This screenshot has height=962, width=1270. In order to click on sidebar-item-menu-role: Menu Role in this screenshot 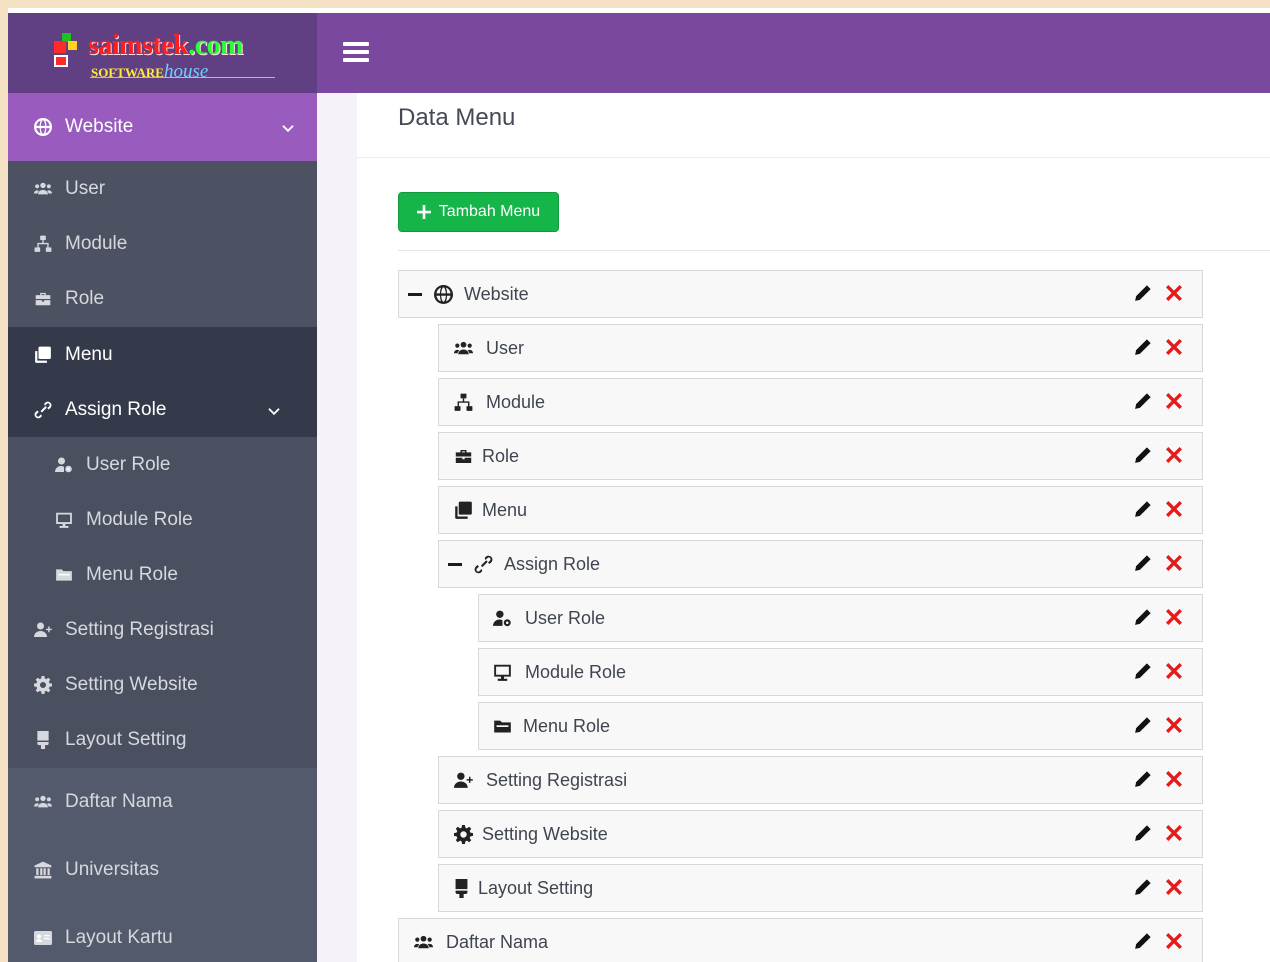, I will do `click(162, 574)`.